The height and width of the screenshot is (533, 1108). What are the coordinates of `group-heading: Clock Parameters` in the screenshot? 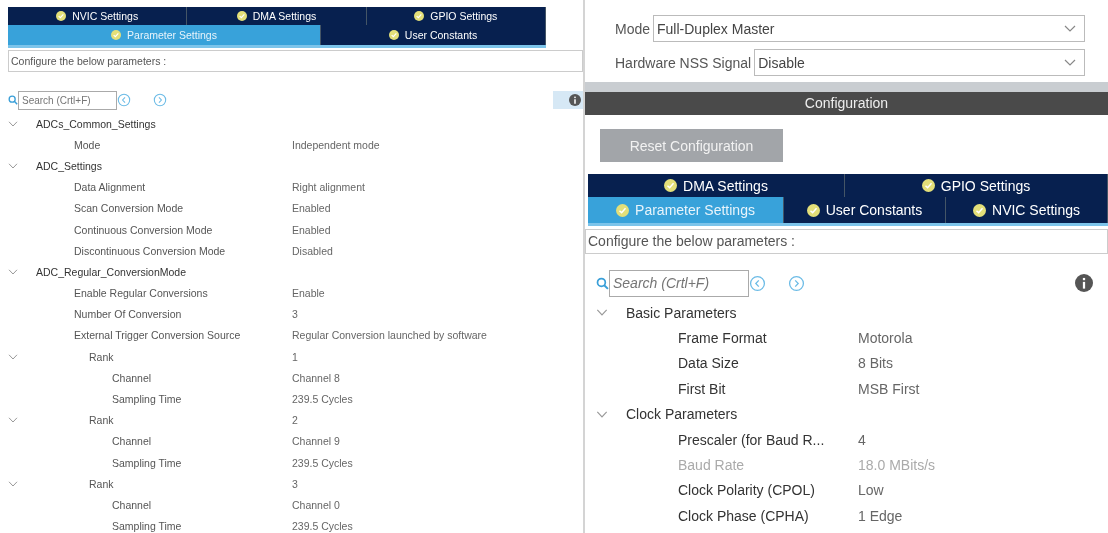 It's located at (742, 414).